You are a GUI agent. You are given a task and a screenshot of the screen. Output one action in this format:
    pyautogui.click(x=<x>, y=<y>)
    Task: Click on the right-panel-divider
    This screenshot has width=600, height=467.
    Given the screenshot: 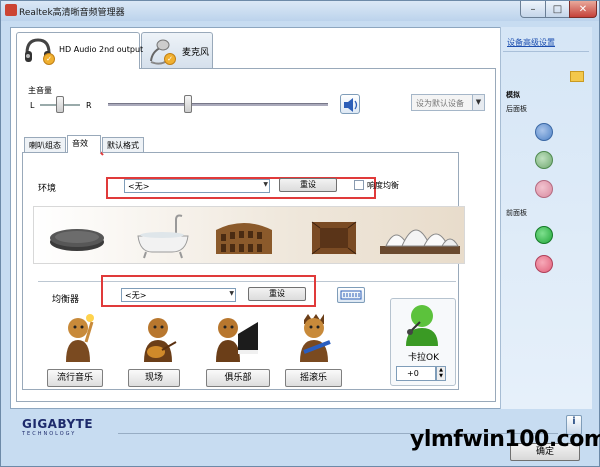 What is the action you would take?
    pyautogui.click(x=546, y=51)
    